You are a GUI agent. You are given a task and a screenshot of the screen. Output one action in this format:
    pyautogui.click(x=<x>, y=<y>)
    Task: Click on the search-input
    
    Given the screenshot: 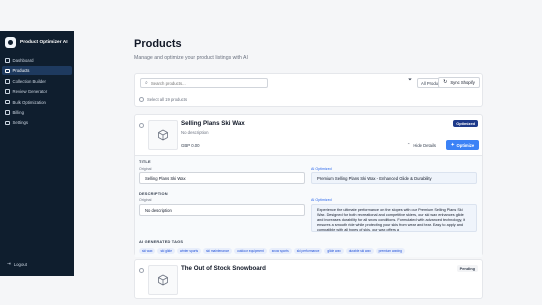 What is the action you would take?
    pyautogui.click(x=205, y=83)
    